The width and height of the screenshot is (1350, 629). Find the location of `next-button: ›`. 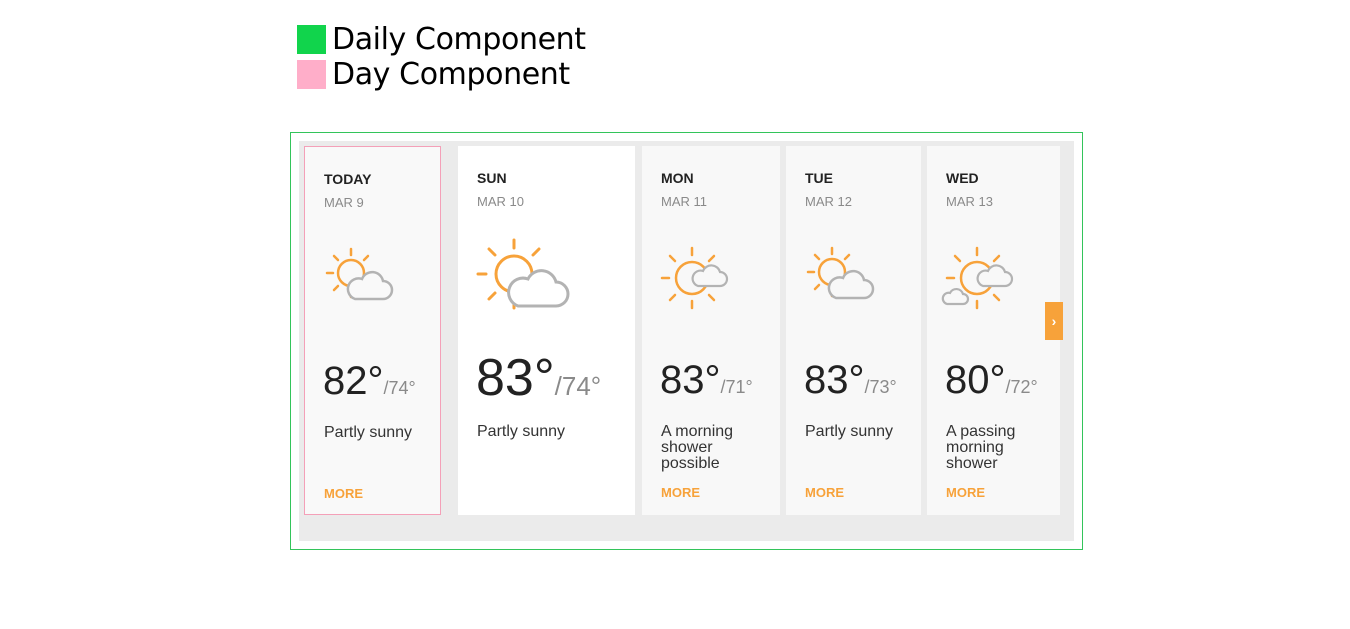

next-button: › is located at coordinates (1054, 321).